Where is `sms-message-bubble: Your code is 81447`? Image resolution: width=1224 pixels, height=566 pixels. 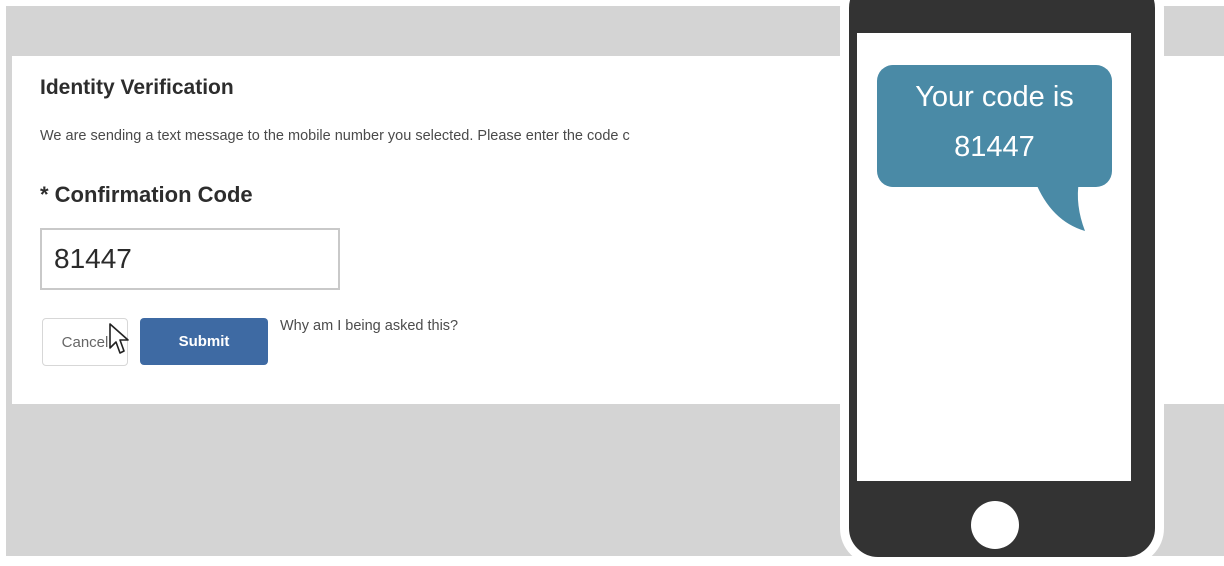 sms-message-bubble: Your code is 81447 is located at coordinates (994, 126).